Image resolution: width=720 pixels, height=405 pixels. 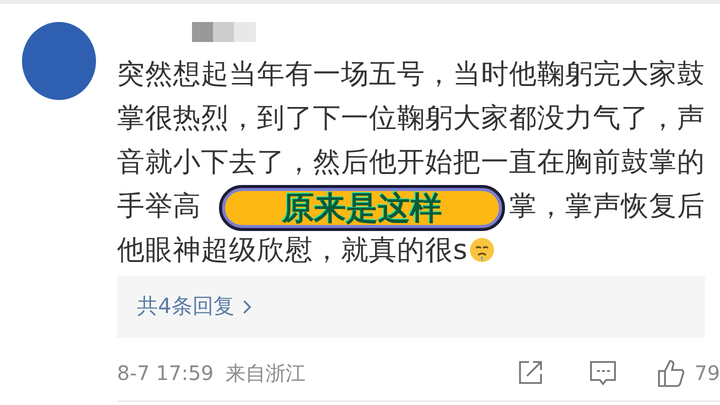 I want to click on comment-location: 来自浙江, so click(x=266, y=373).